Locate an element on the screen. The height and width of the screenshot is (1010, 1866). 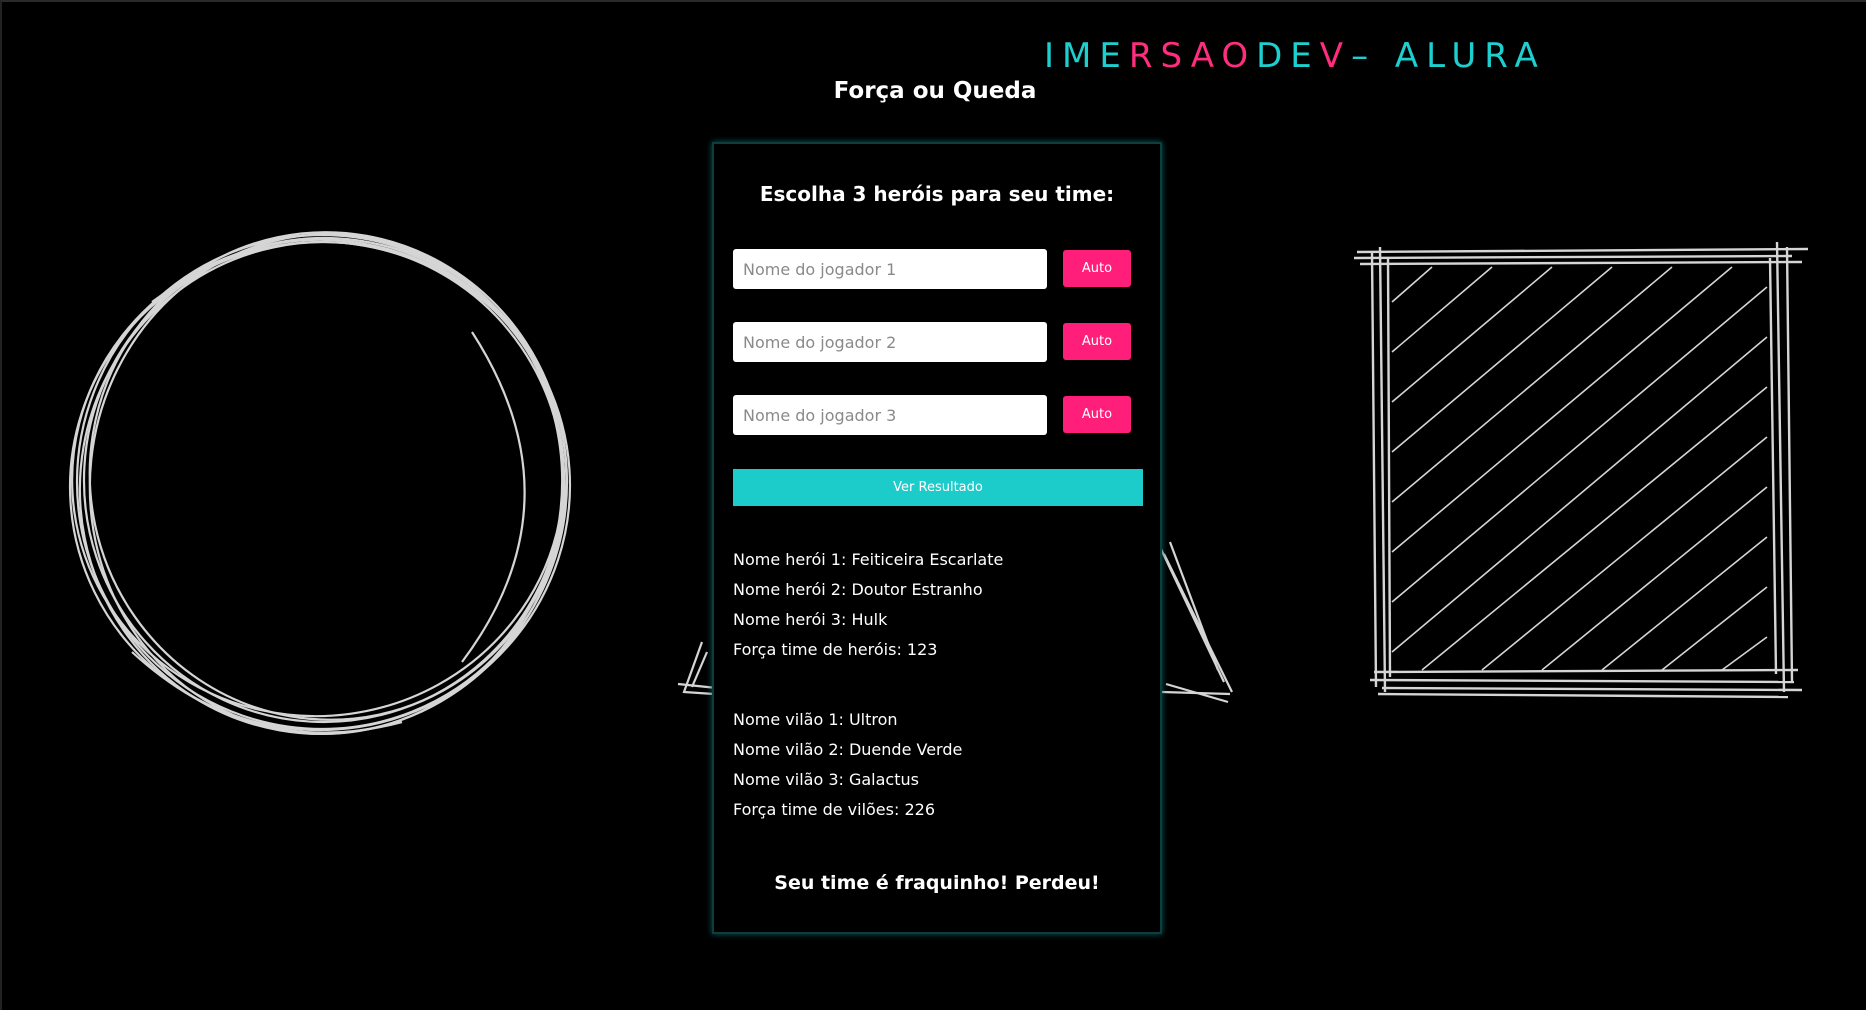
logo-text-5: – ALURA is located at coordinates (1448, 56).